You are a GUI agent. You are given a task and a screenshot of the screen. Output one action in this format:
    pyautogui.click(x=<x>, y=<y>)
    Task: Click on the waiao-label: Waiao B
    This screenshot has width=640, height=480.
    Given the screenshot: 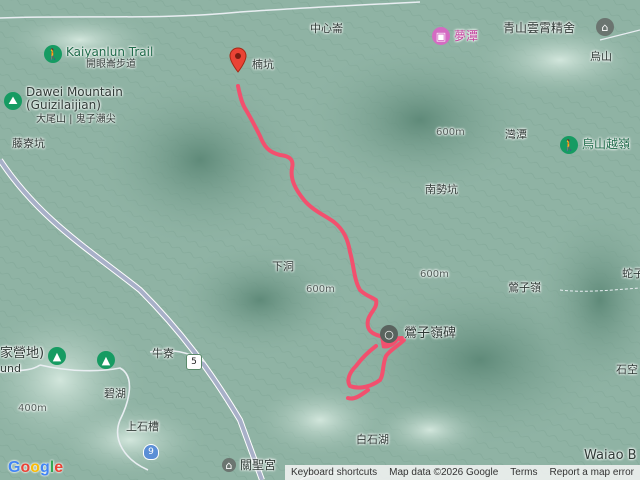 What is the action you would take?
    pyautogui.click(x=610, y=455)
    